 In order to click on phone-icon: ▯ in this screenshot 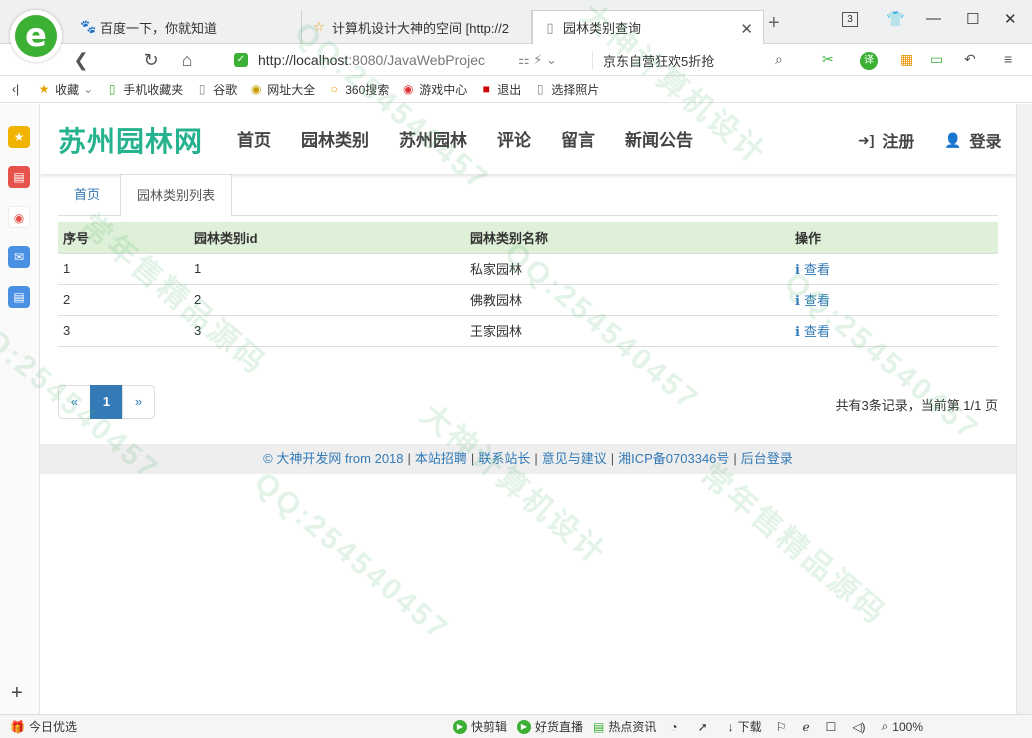, I will do `click(112, 89)`.